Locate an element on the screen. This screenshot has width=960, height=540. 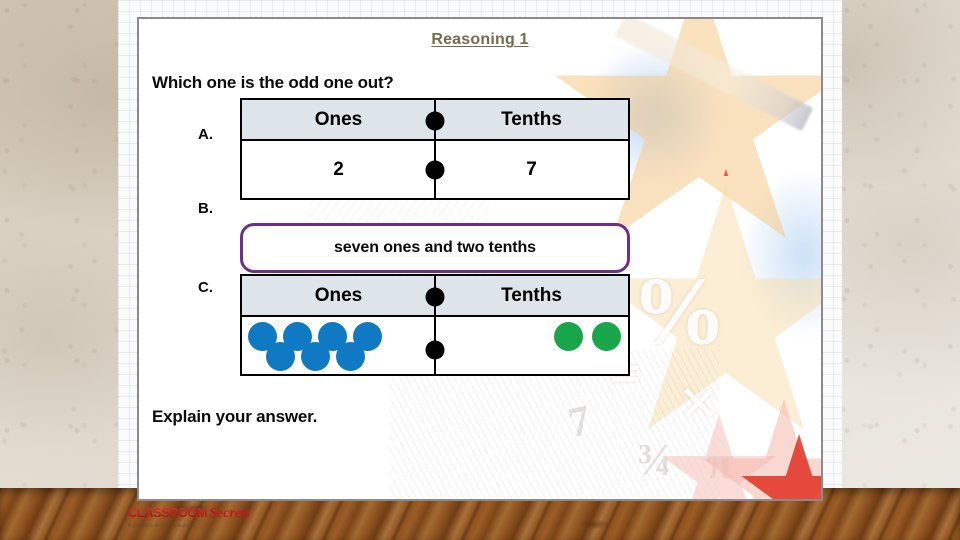
option-b-text: seven ones and two tenths is located at coordinates (435, 247).